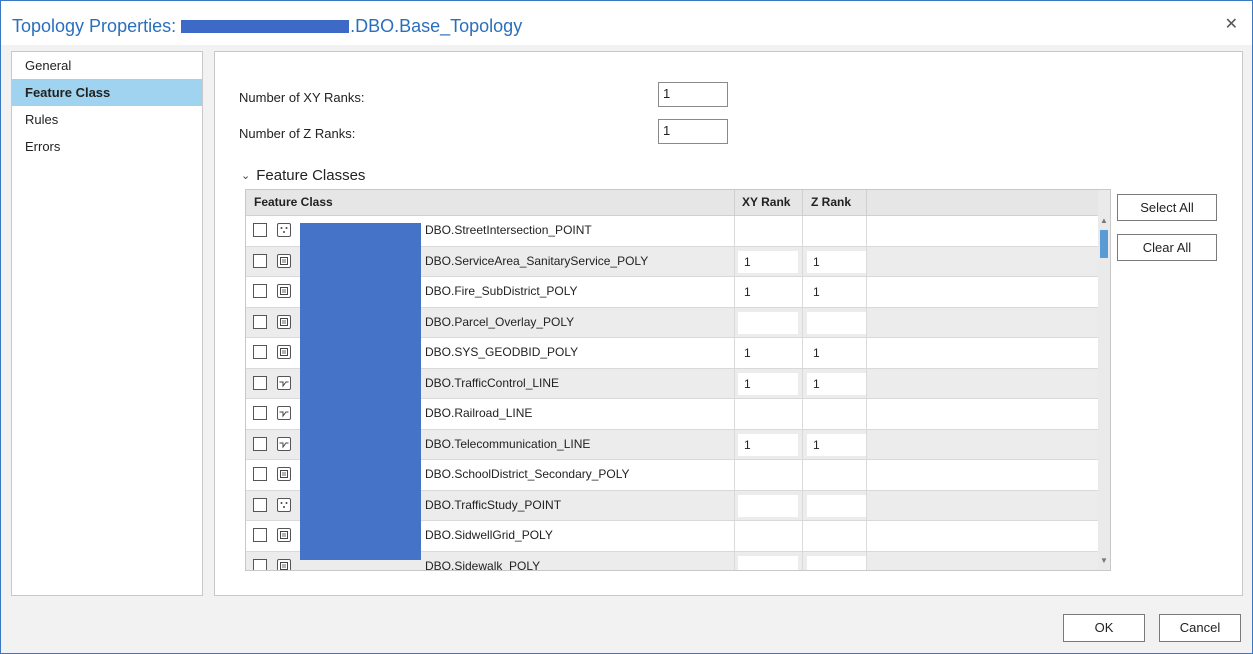  What do you see at coordinates (508, 230) in the screenshot?
I see `feature-class-name: DBO.StreetIntersection_POINT` at bounding box center [508, 230].